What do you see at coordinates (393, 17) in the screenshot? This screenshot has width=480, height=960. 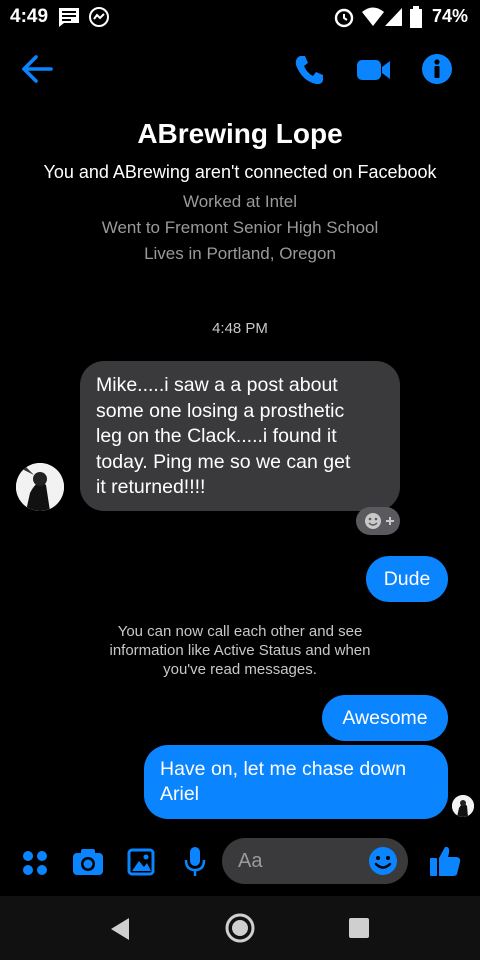 I see `signal-icon` at bounding box center [393, 17].